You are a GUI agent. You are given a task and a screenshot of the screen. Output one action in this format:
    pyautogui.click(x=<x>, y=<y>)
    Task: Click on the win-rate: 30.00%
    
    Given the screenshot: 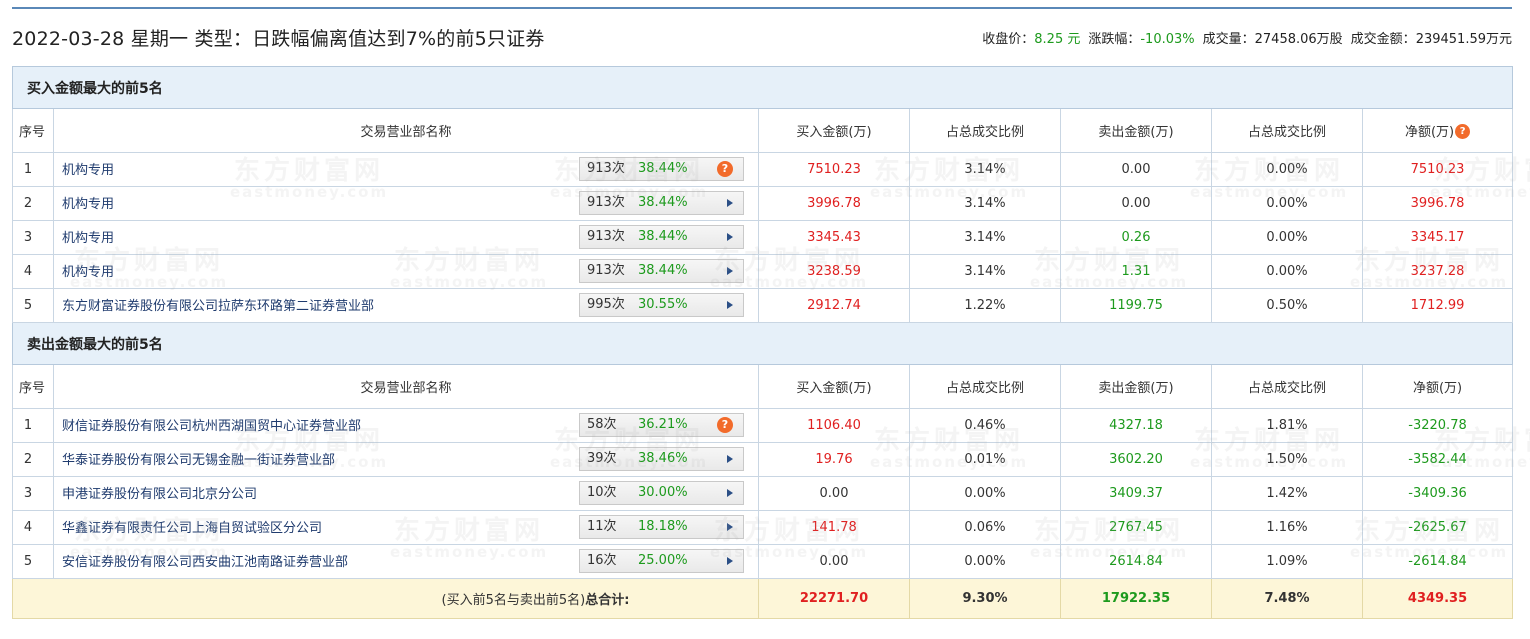 What is the action you would take?
    pyautogui.click(x=663, y=492)
    